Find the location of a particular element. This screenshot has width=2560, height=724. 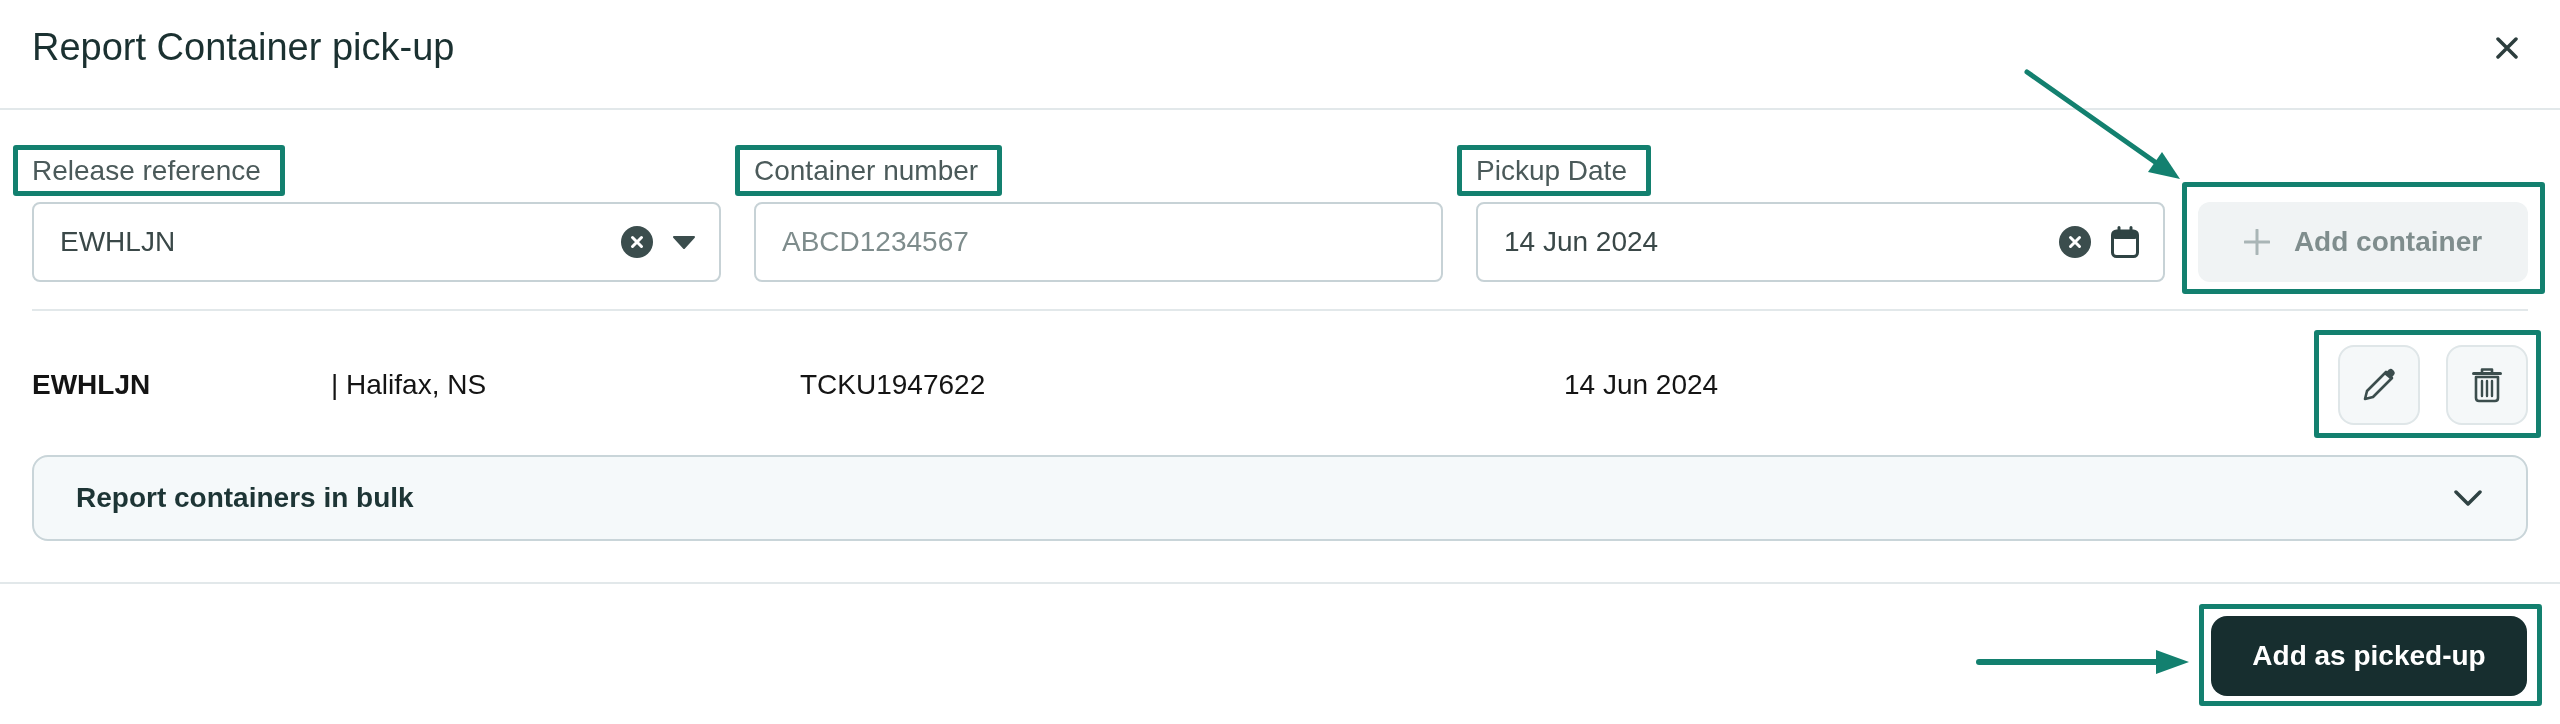

delete-button is located at coordinates (2487, 385).